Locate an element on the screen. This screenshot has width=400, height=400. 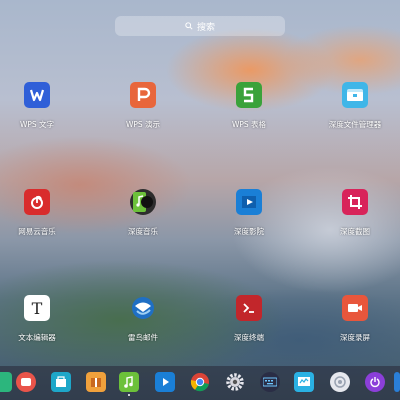
netease-music-icon is located at coordinates (37, 202).